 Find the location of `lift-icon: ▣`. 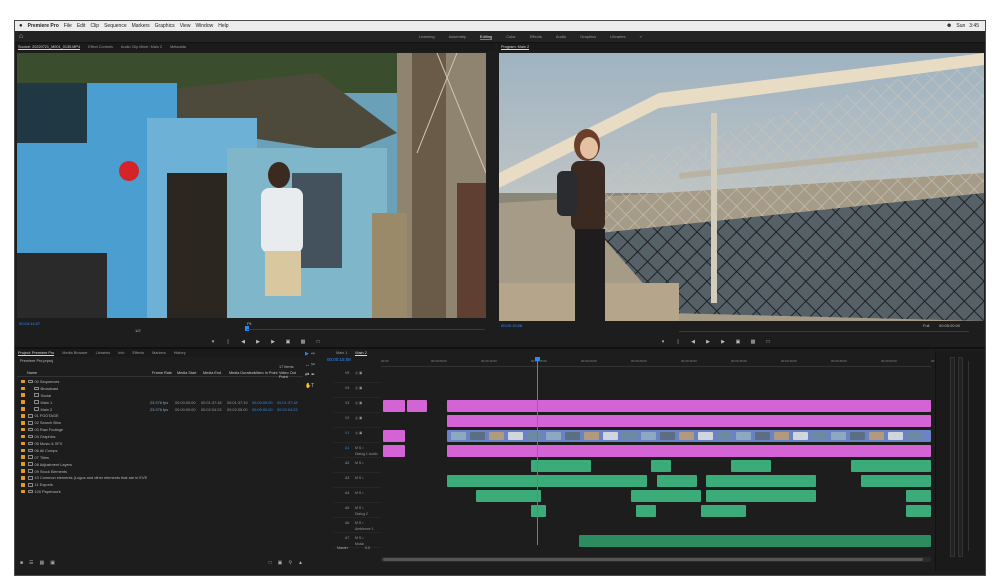

lift-icon: ▣ is located at coordinates (738, 342).